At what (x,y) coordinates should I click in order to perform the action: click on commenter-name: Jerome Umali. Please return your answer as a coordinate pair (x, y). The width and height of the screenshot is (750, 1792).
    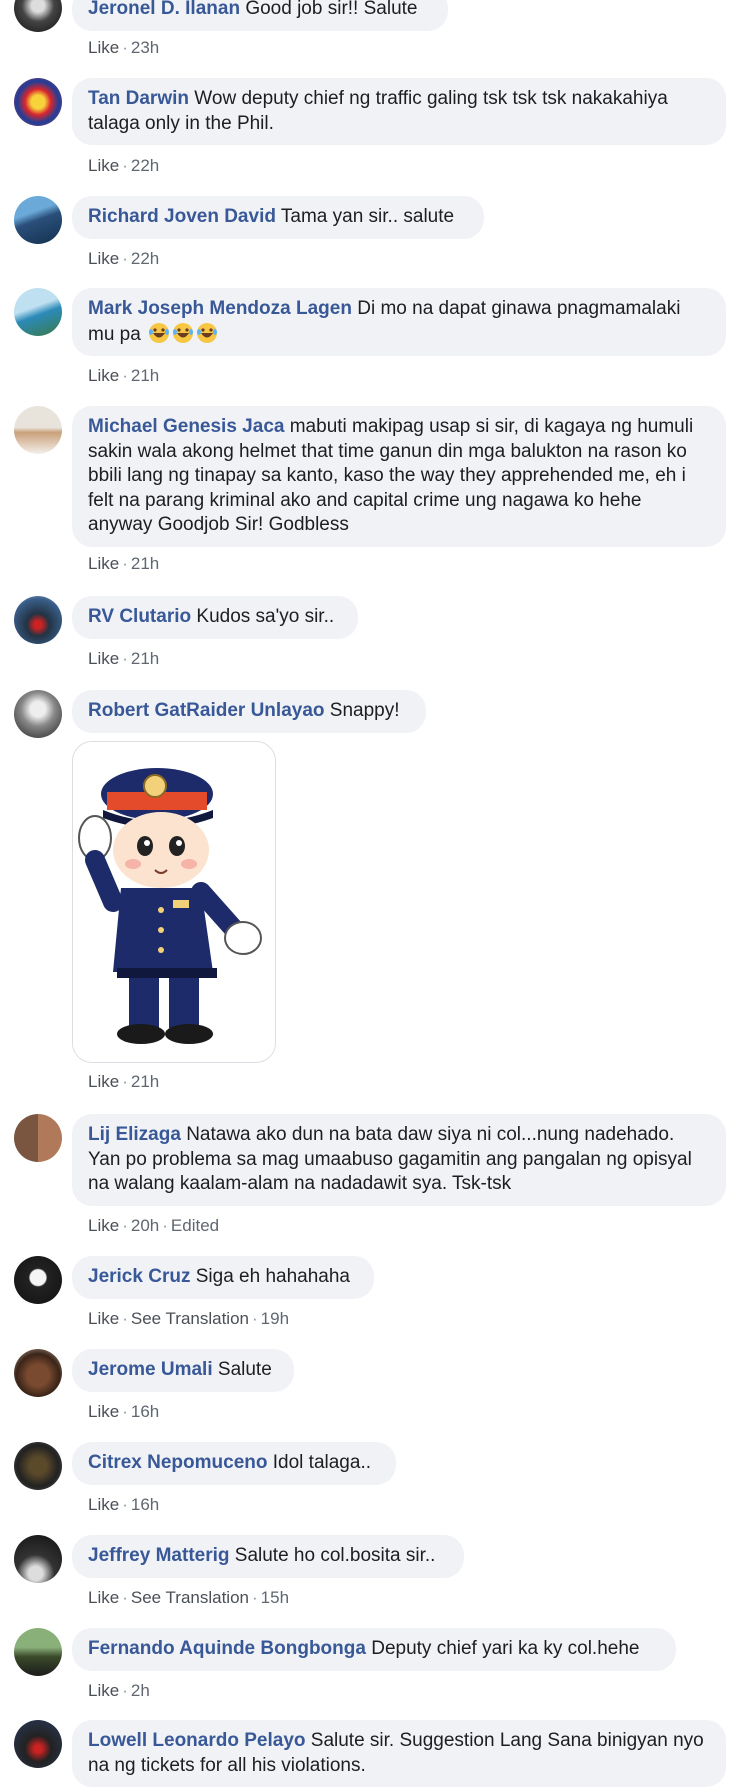
    Looking at the image, I should click on (150, 1369).